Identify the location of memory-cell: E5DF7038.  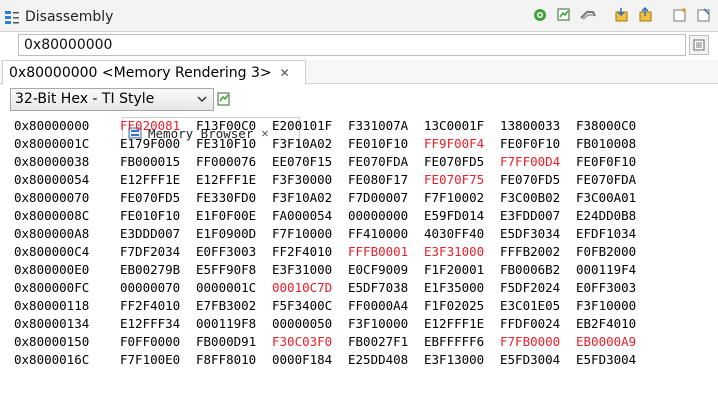
(386, 288).